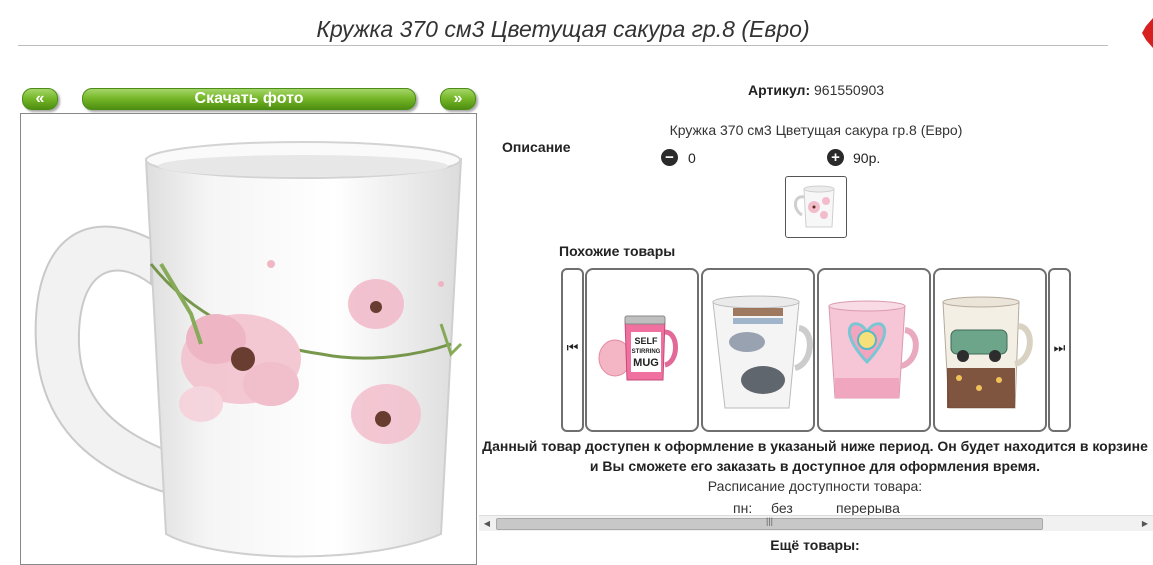  I want to click on product-thumbnail, so click(816, 207).